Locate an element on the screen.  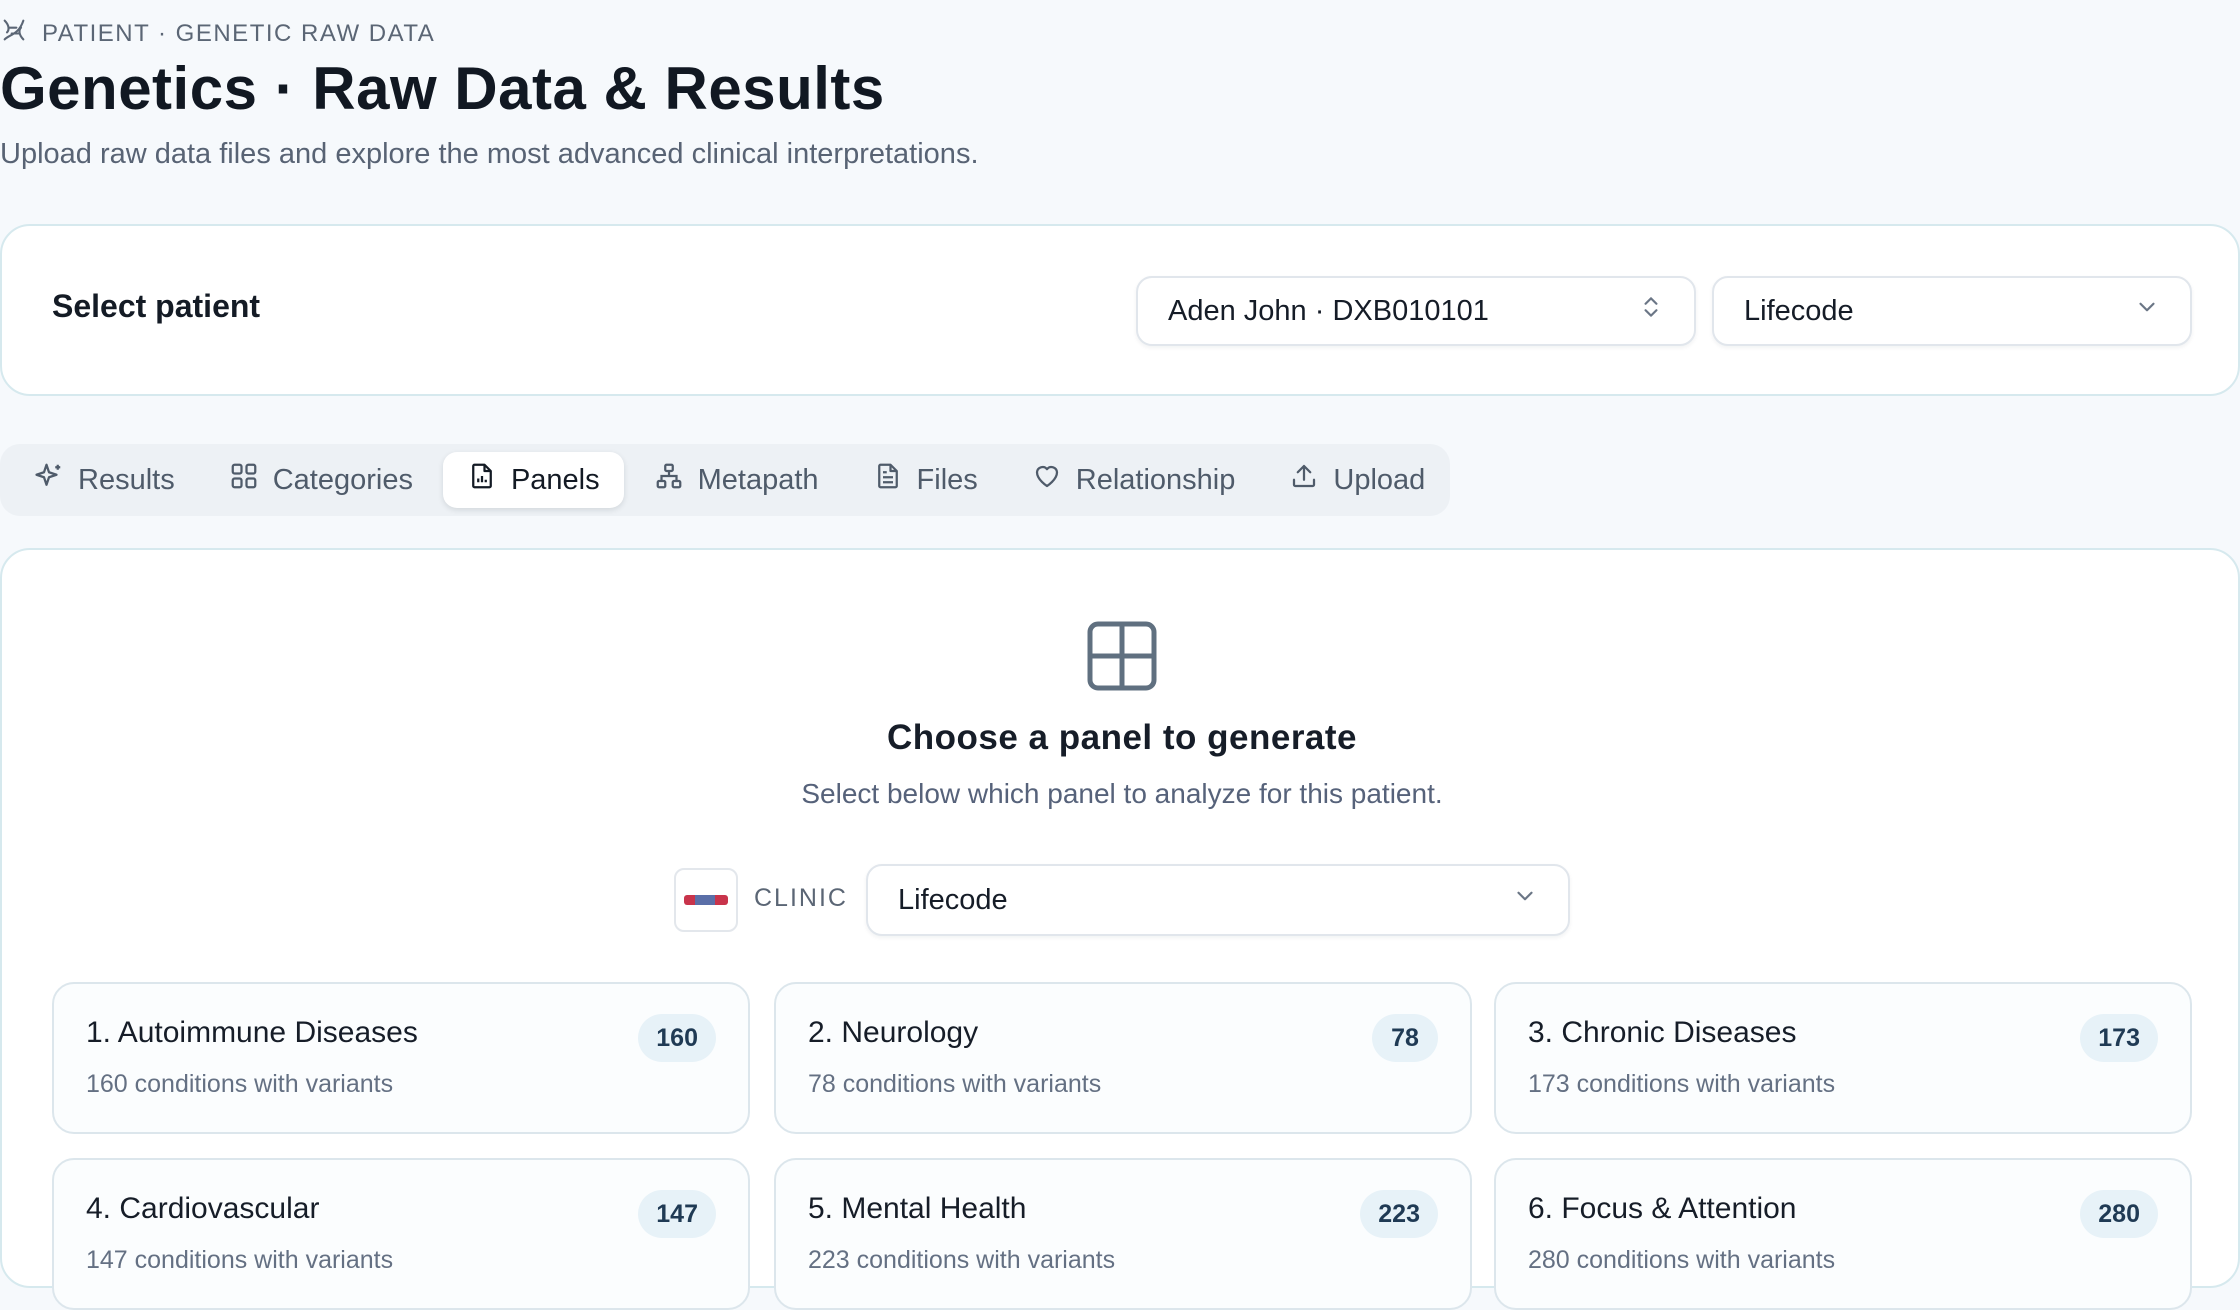
heart-icon is located at coordinates (1047, 480).